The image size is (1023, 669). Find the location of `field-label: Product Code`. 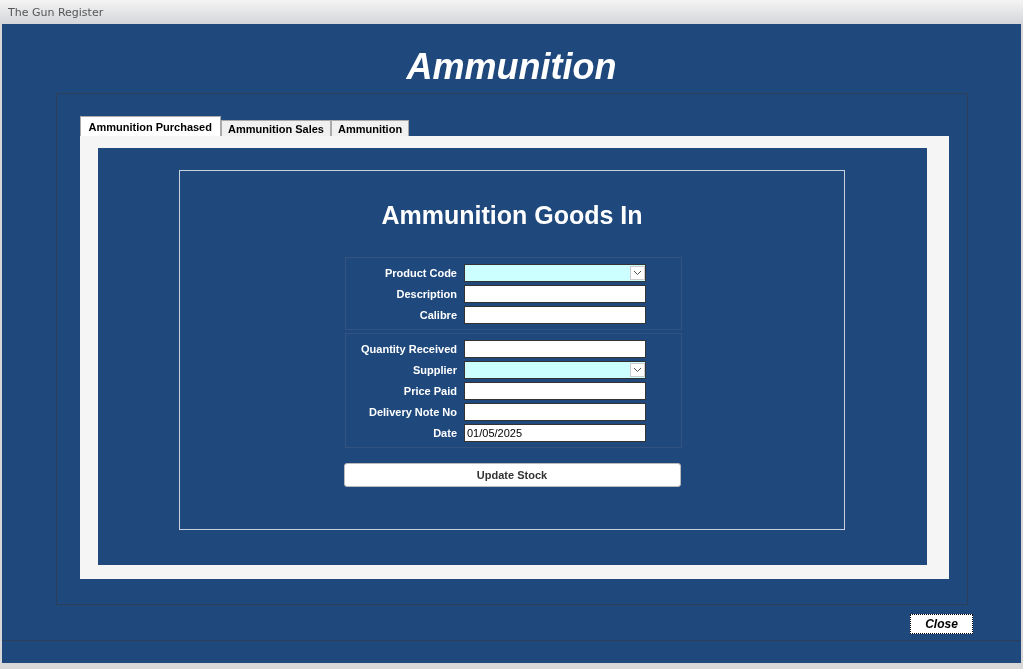

field-label: Product Code is located at coordinates (420, 272).